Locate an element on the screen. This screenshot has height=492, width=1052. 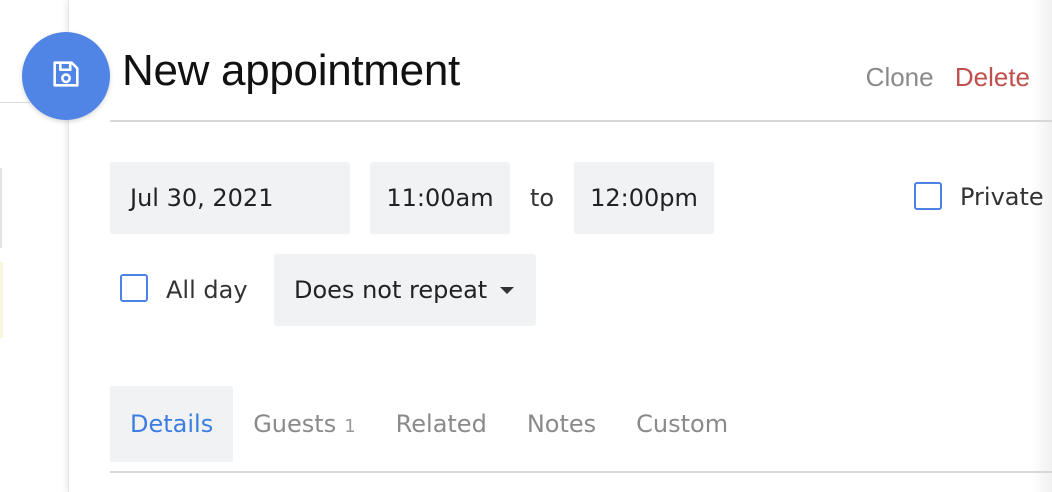
header-actions: Clone Delete is located at coordinates (941, 77).